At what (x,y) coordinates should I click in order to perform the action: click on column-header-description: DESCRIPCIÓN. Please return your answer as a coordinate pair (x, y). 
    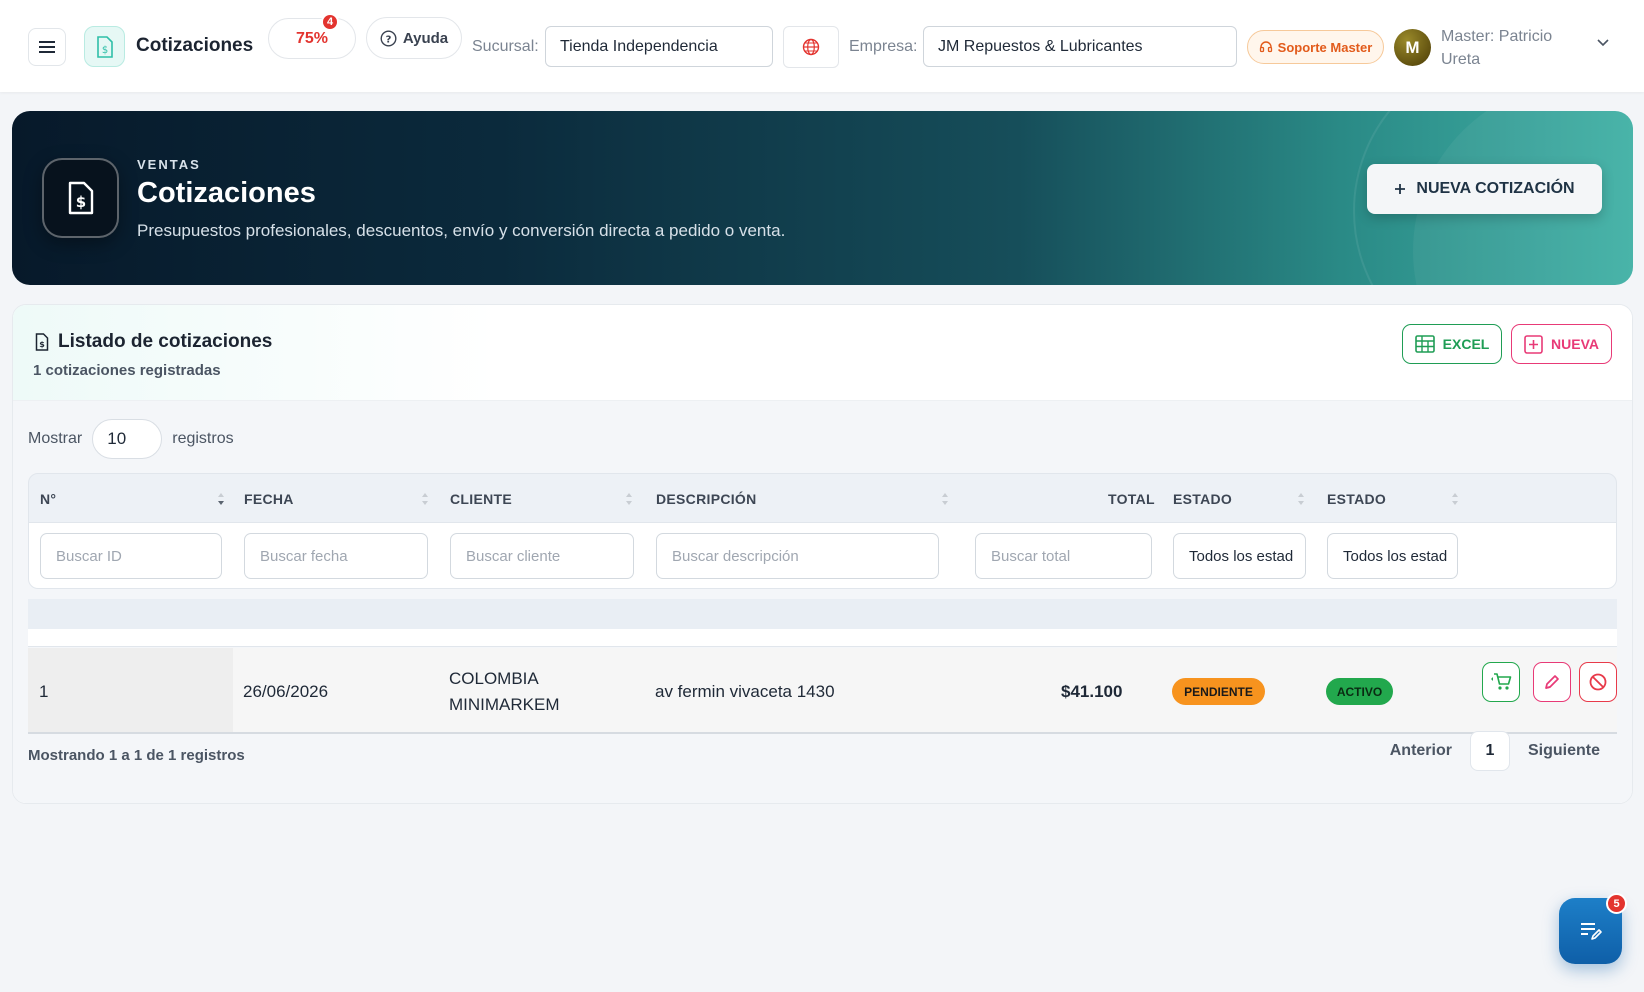
    Looking at the image, I should click on (706, 499).